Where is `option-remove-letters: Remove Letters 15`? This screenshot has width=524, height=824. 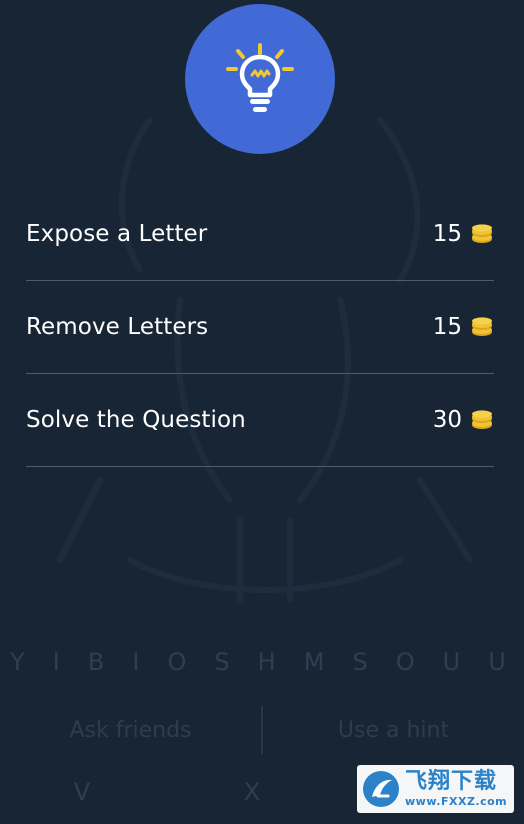 option-remove-letters: Remove Letters 15 is located at coordinates (260, 327).